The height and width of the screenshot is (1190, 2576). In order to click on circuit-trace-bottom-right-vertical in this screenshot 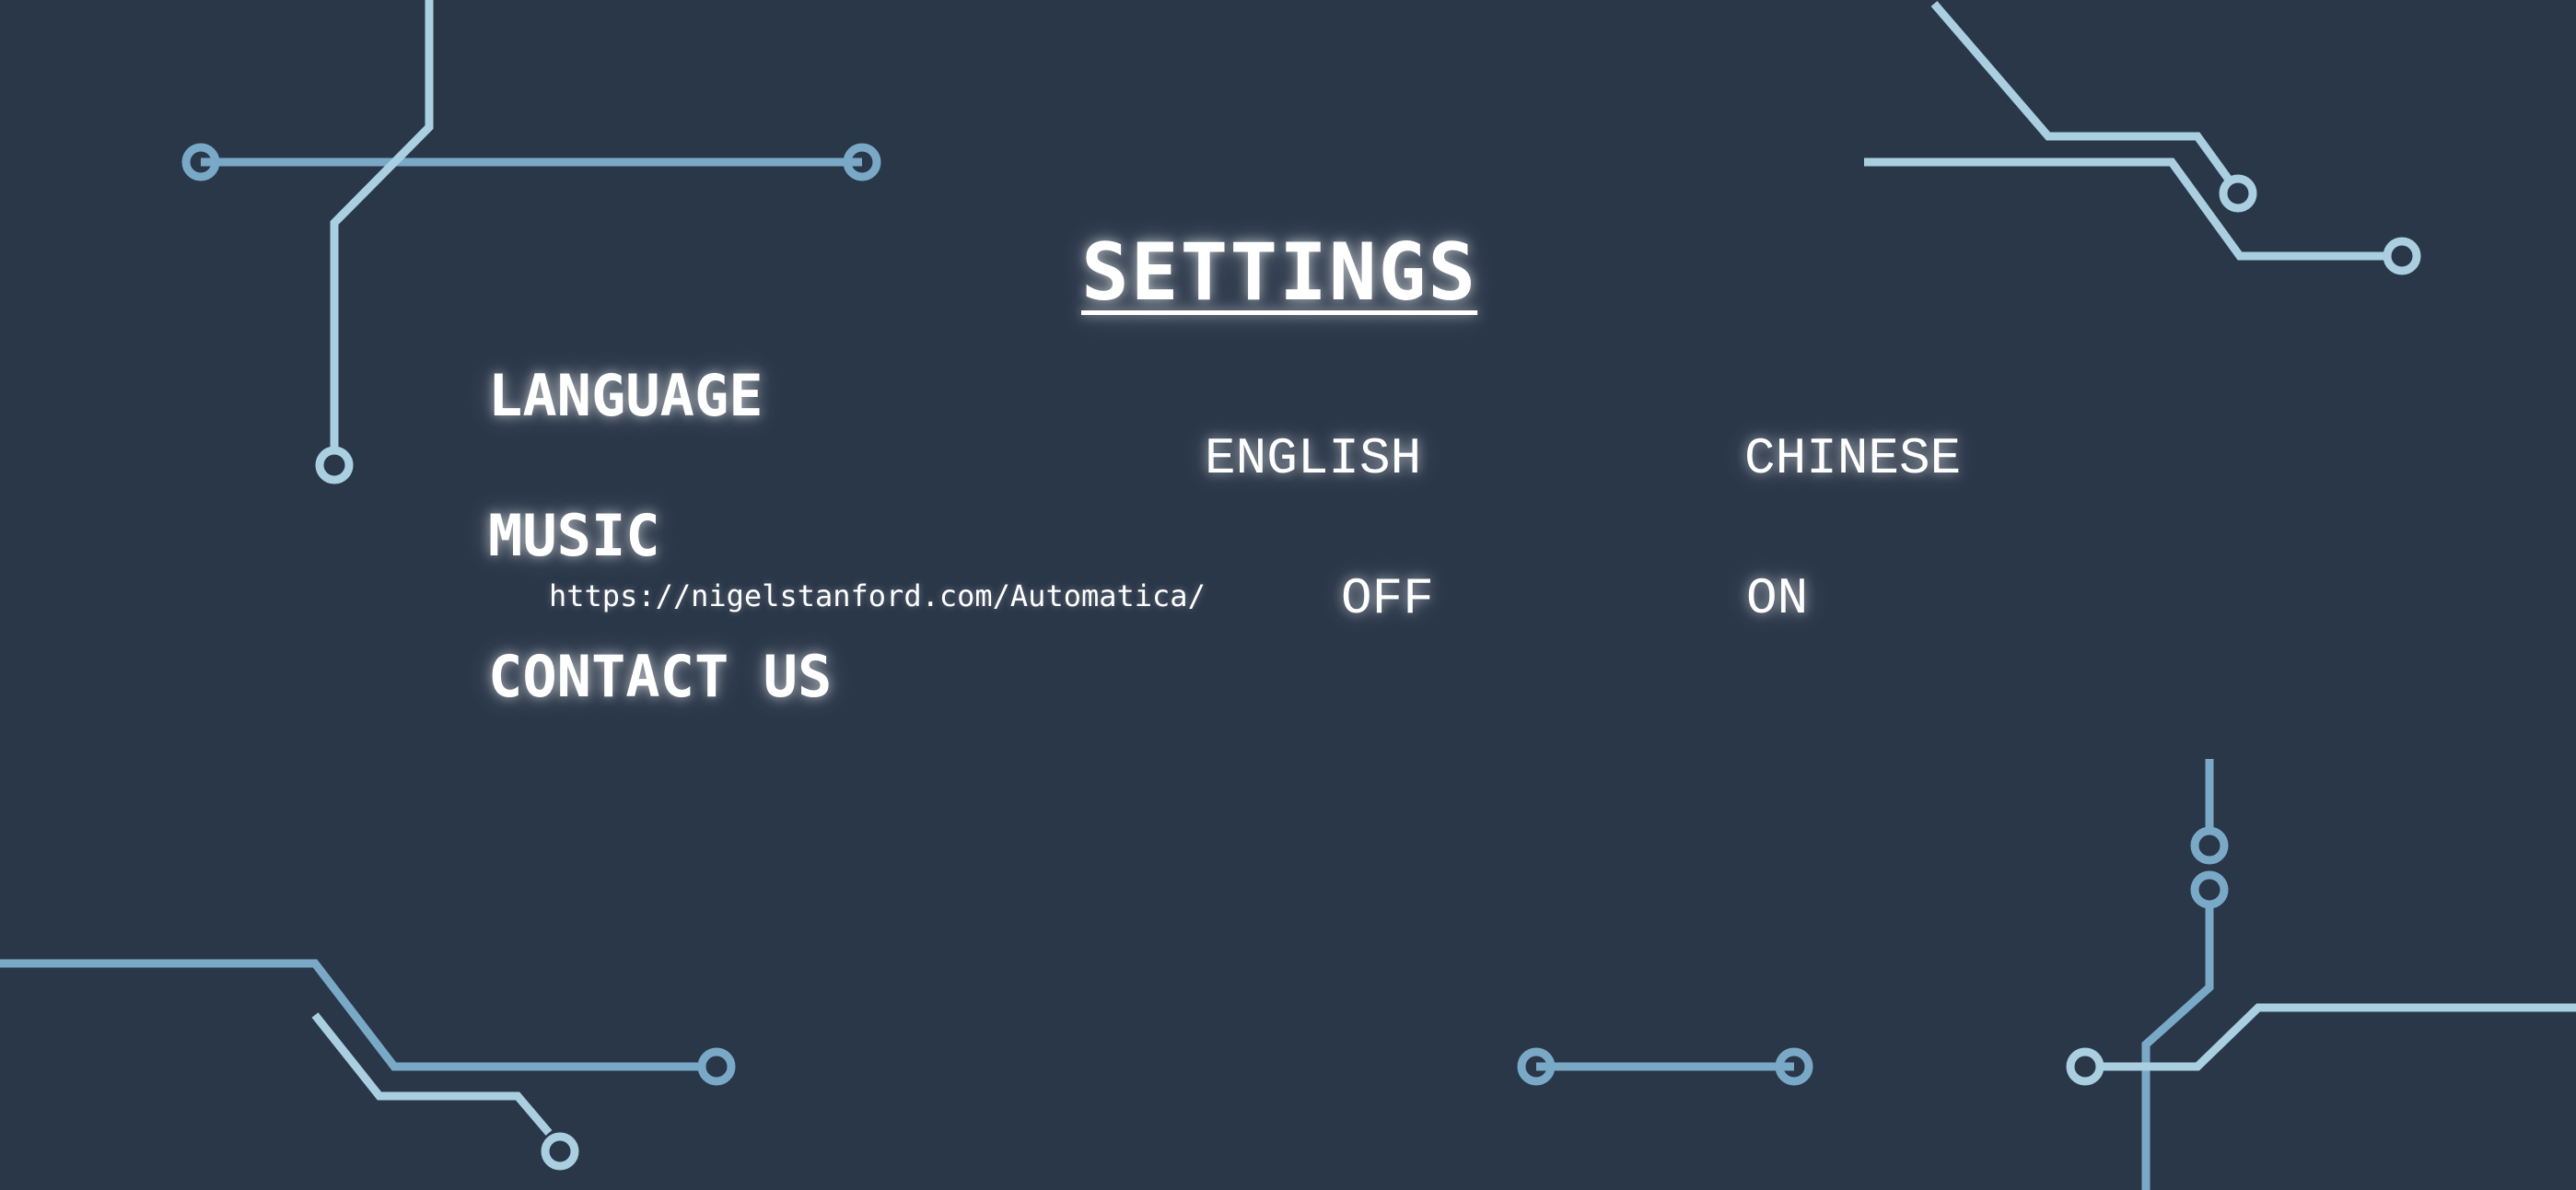, I will do `click(2185, 974)`.